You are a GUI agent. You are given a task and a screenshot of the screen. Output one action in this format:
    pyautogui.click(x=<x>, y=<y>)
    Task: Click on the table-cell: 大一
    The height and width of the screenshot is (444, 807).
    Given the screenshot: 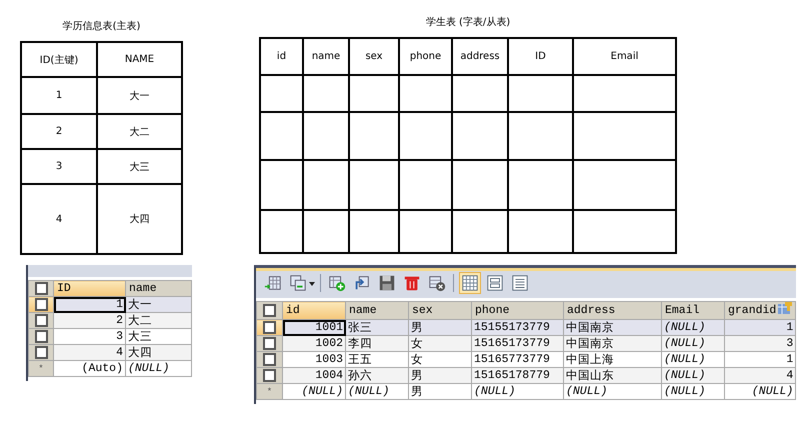 What is the action you would take?
    pyautogui.click(x=159, y=304)
    